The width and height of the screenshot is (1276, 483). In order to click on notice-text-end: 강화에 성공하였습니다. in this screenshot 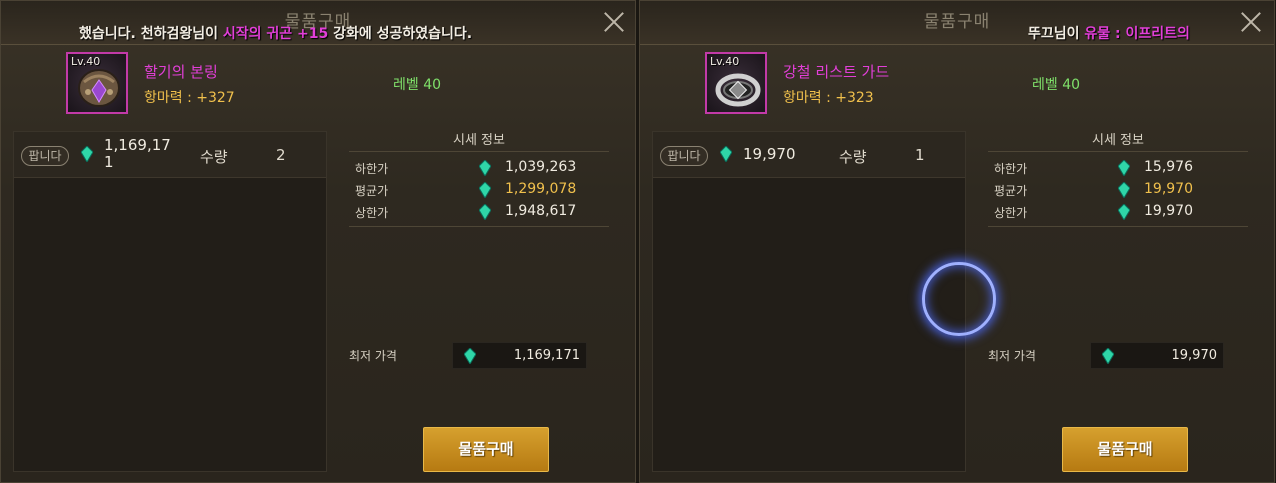, I will do `click(400, 34)`.